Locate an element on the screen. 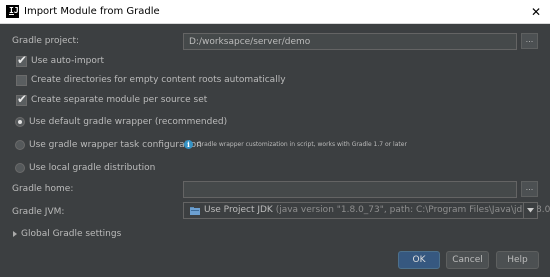  dropdown-arrow-button is located at coordinates (530, 210).